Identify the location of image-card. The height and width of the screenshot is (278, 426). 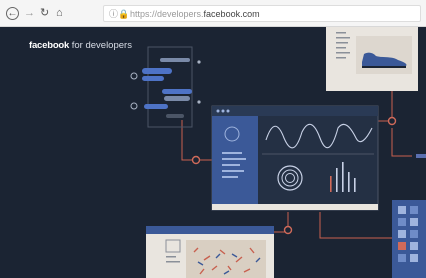
(210, 252).